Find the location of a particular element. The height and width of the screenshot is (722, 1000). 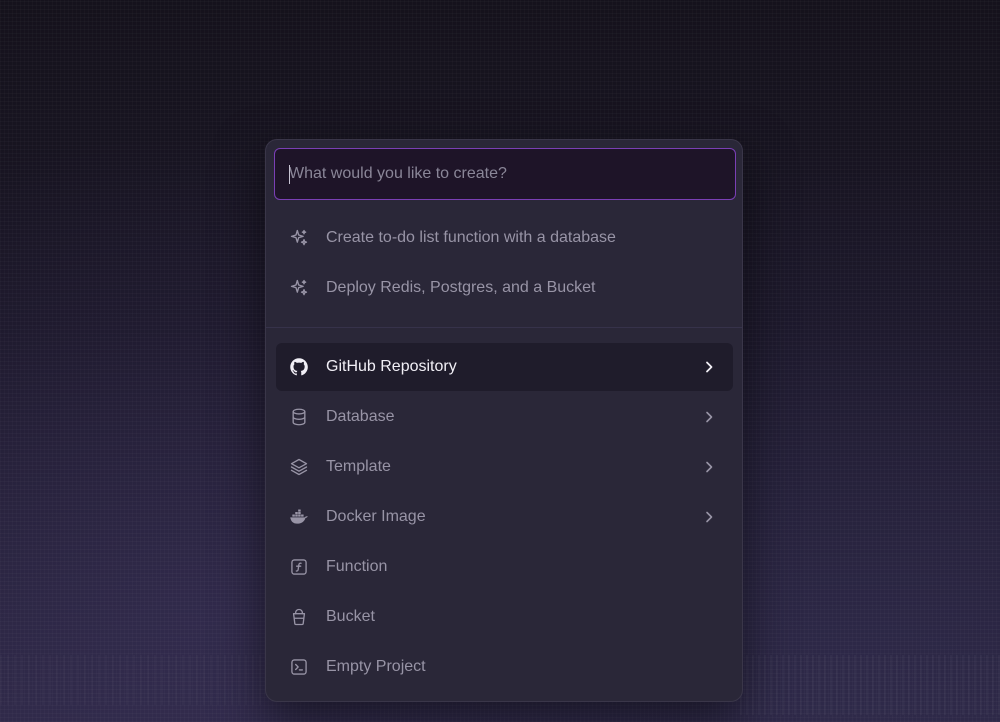

function-icon is located at coordinates (299, 567).